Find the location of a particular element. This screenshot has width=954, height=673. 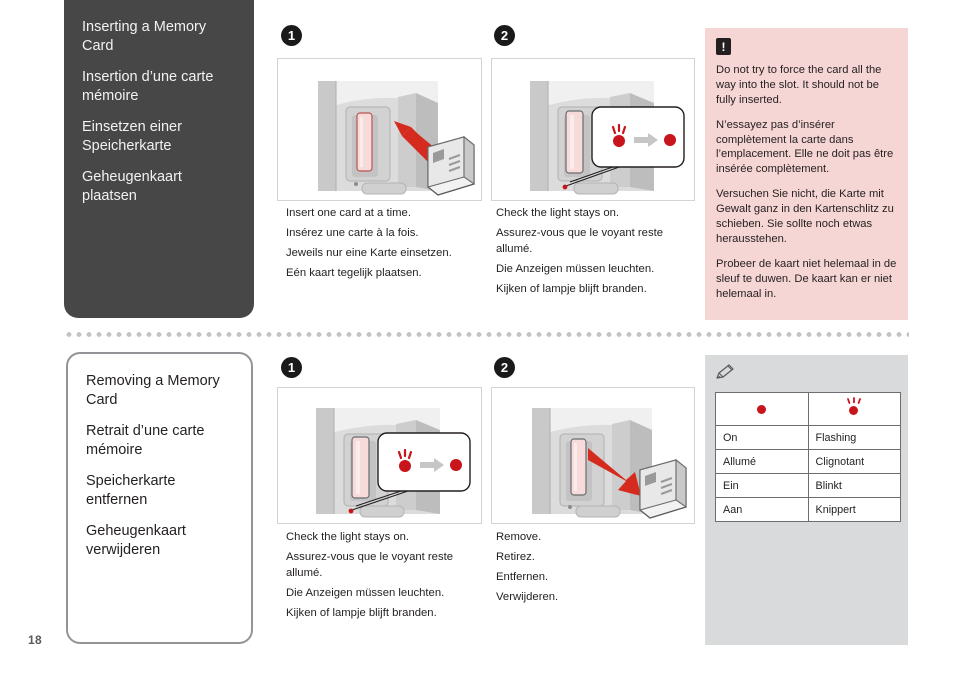

illustration-memory-card-remove is located at coordinates (593, 455).